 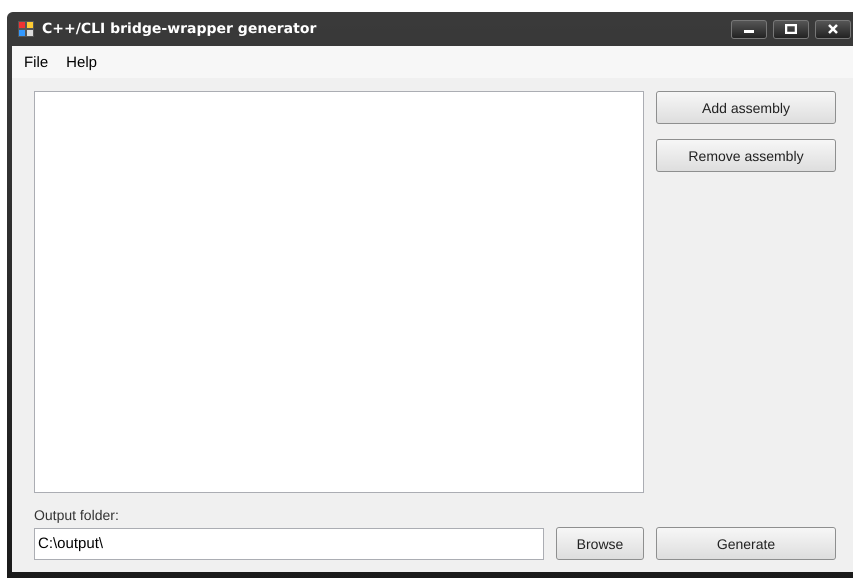 I want to click on maximize-button, so click(x=791, y=29).